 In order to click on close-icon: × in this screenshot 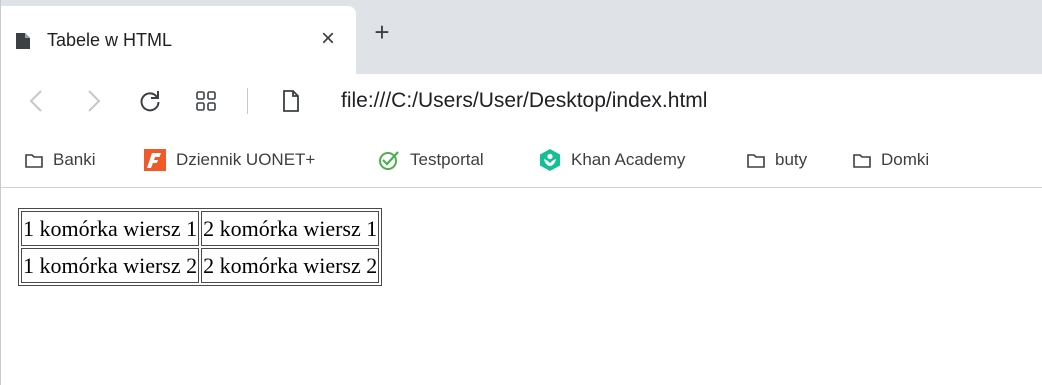, I will do `click(328, 39)`.